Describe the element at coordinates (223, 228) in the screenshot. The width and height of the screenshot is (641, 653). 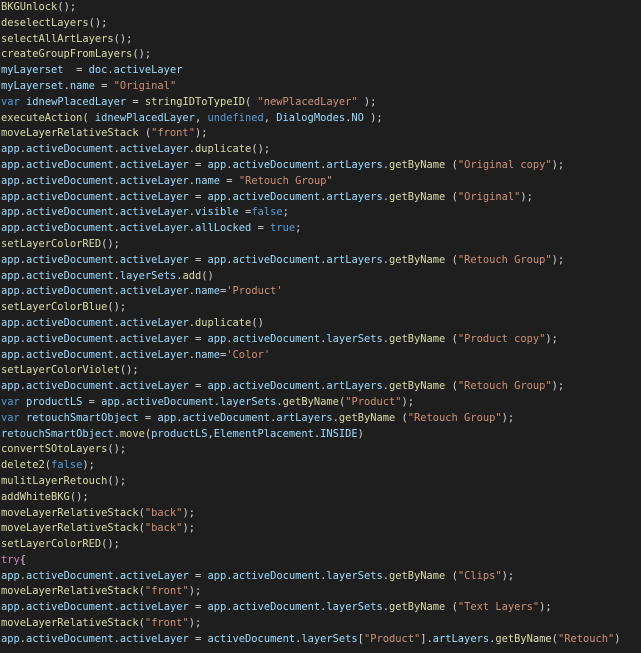
I see `code-token: allLocked` at that location.